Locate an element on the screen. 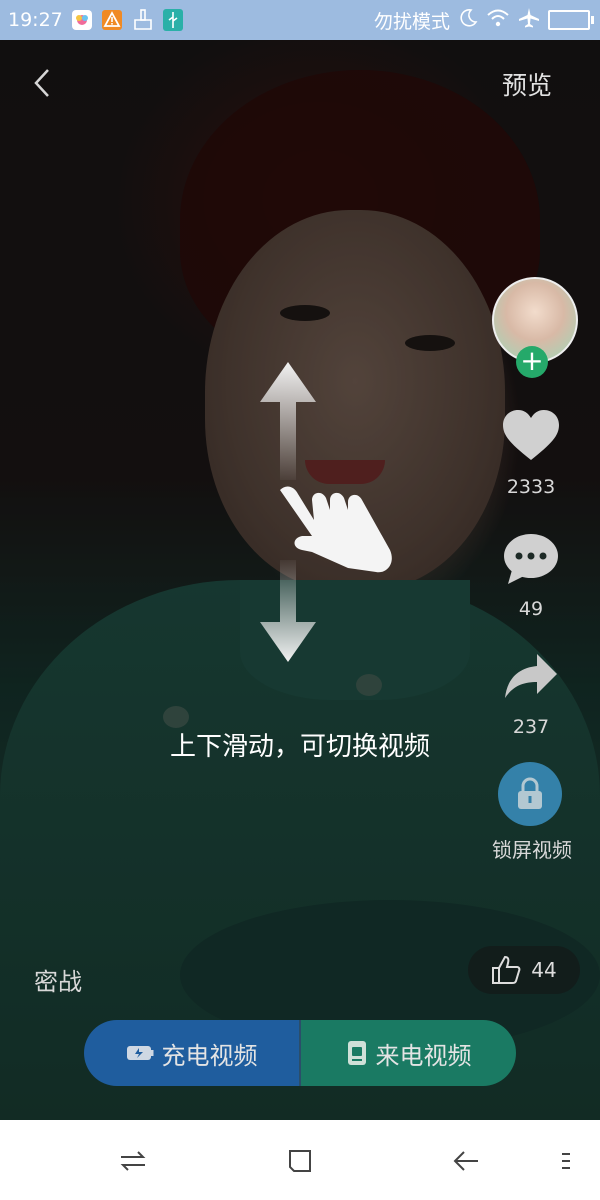  menu-icon is located at coordinates (566, 1161).